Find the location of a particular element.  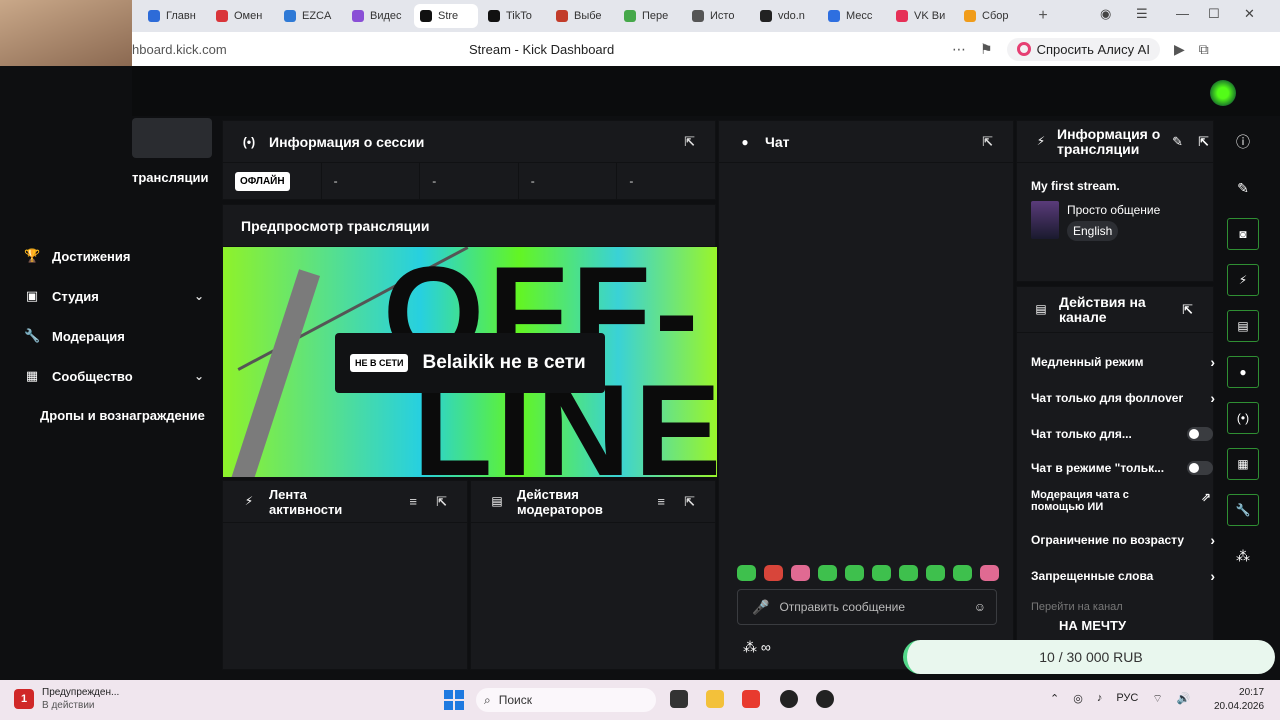

browser-tab: Видес is located at coordinates (378, 16).